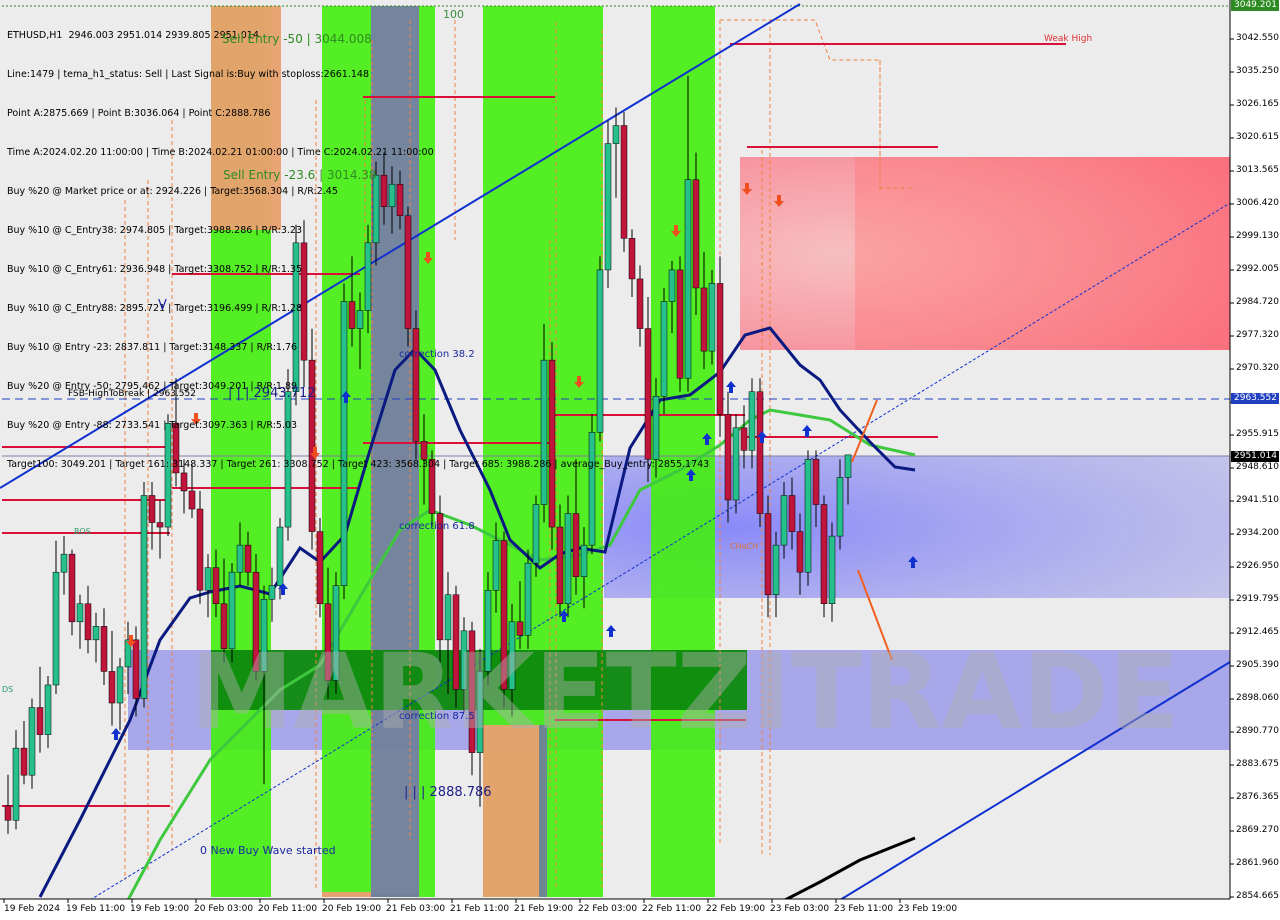 The width and height of the screenshot is (1280, 920). I want to click on watermark-text: MARKETZITRADE, so click(685, 692).